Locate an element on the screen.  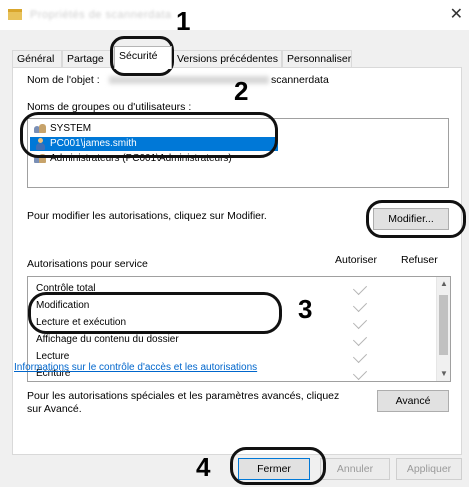
callout-number-1: 1 is located at coordinates (183, 21).